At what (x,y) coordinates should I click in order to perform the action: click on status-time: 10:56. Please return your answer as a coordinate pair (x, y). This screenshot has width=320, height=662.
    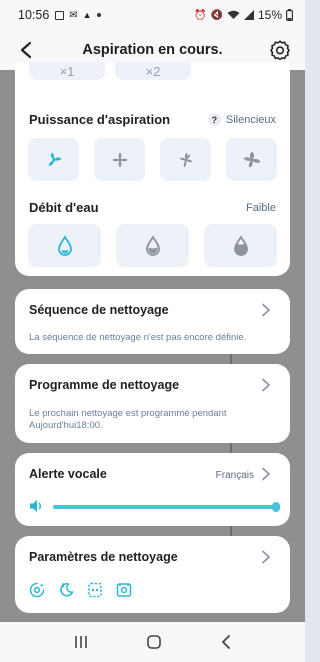
    Looking at the image, I should click on (34, 15).